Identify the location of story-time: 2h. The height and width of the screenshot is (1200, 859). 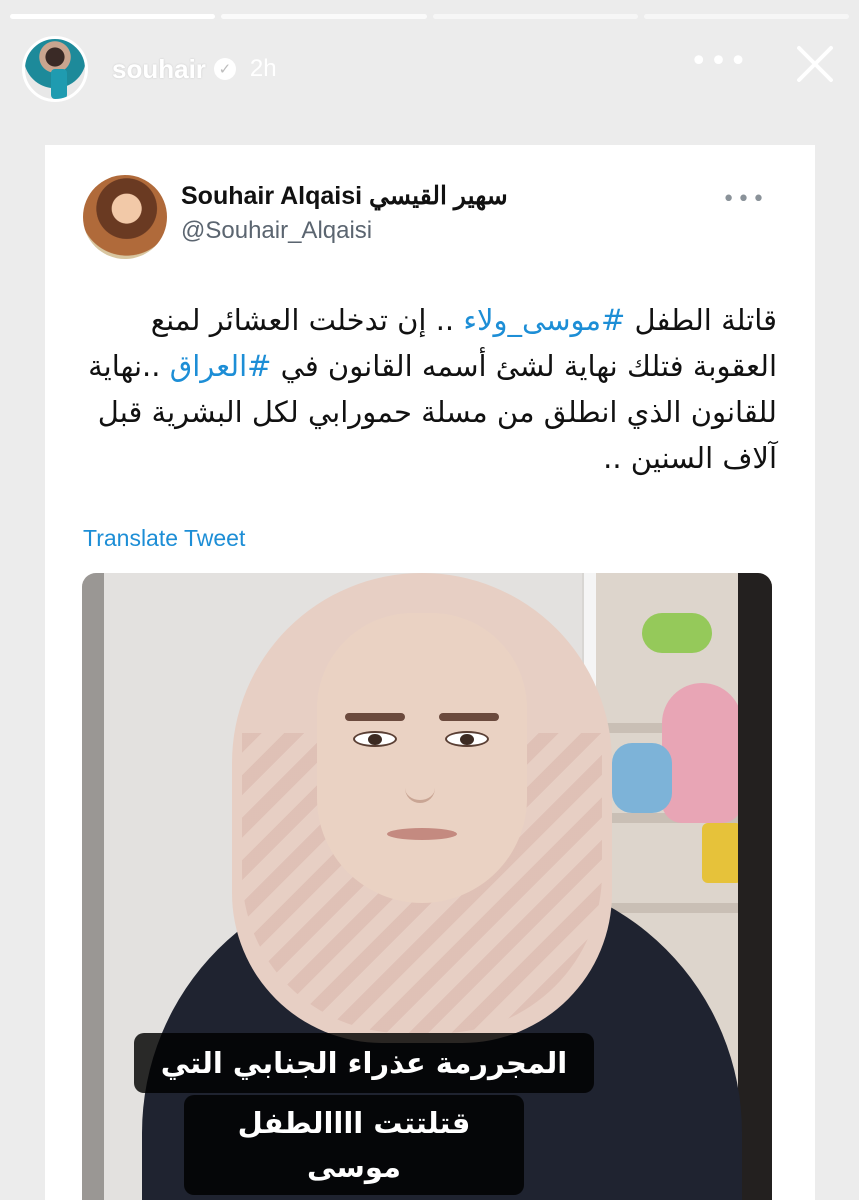
(263, 68).